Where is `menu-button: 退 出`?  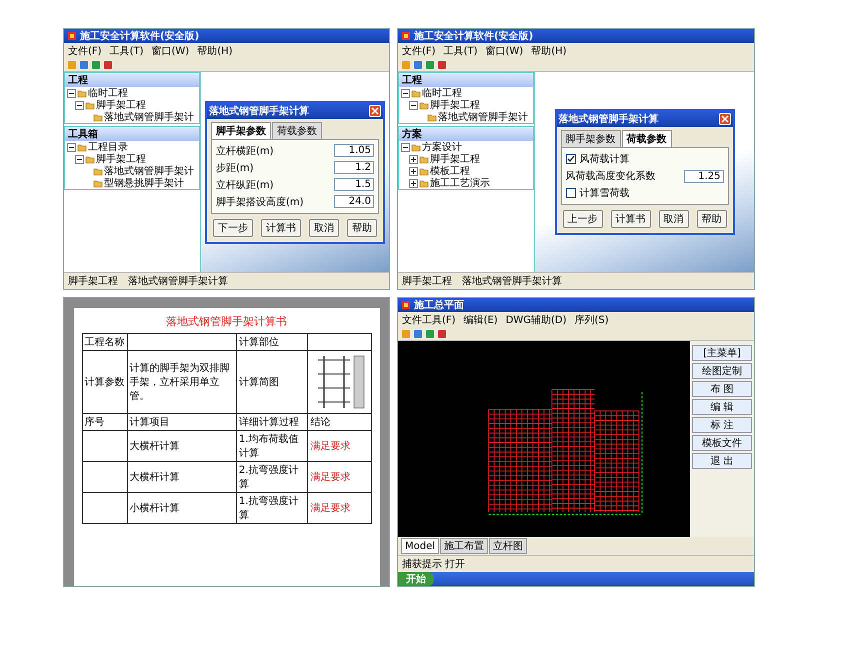 menu-button: 退 出 is located at coordinates (722, 461).